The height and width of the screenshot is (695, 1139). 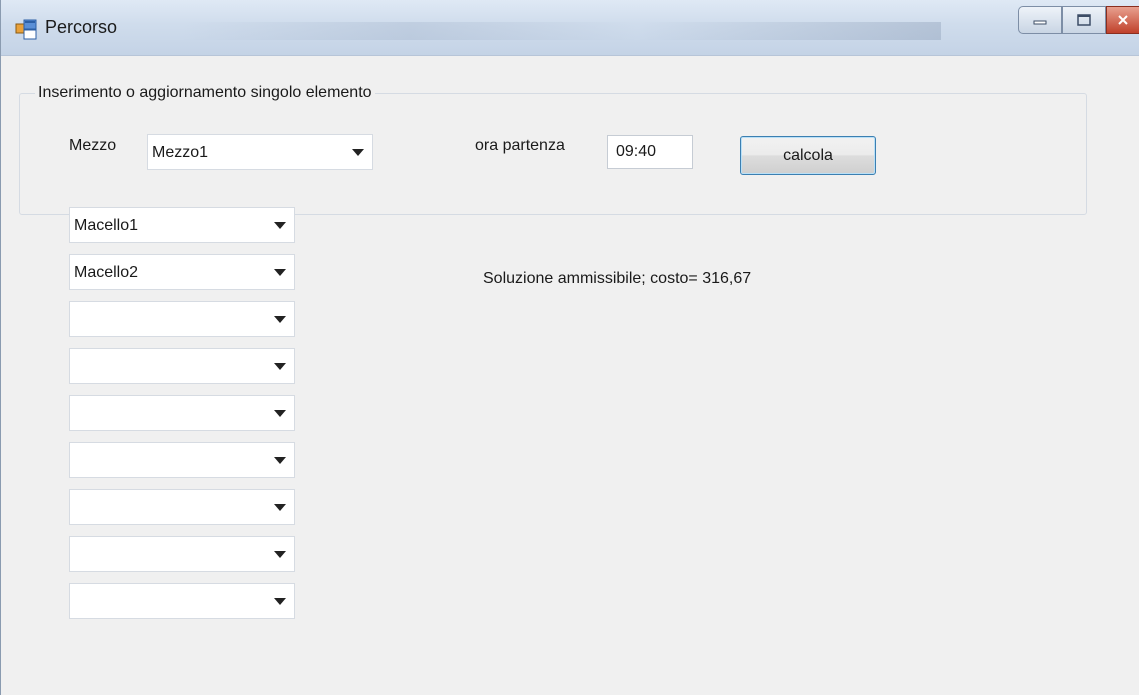 What do you see at coordinates (808, 155) in the screenshot?
I see `calcola-button: calcola` at bounding box center [808, 155].